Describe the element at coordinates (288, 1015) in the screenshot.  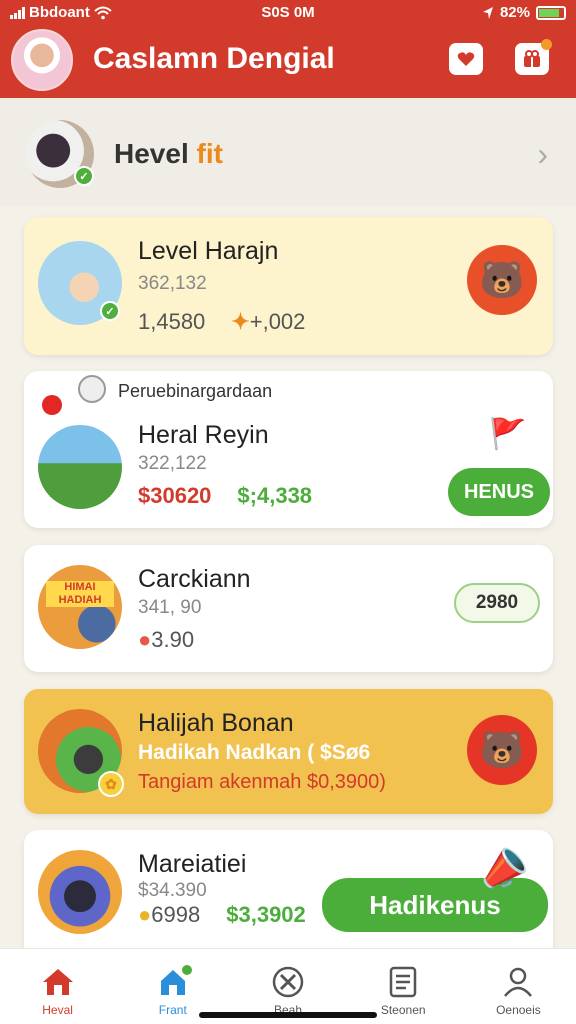
I see `home-indicator` at that location.